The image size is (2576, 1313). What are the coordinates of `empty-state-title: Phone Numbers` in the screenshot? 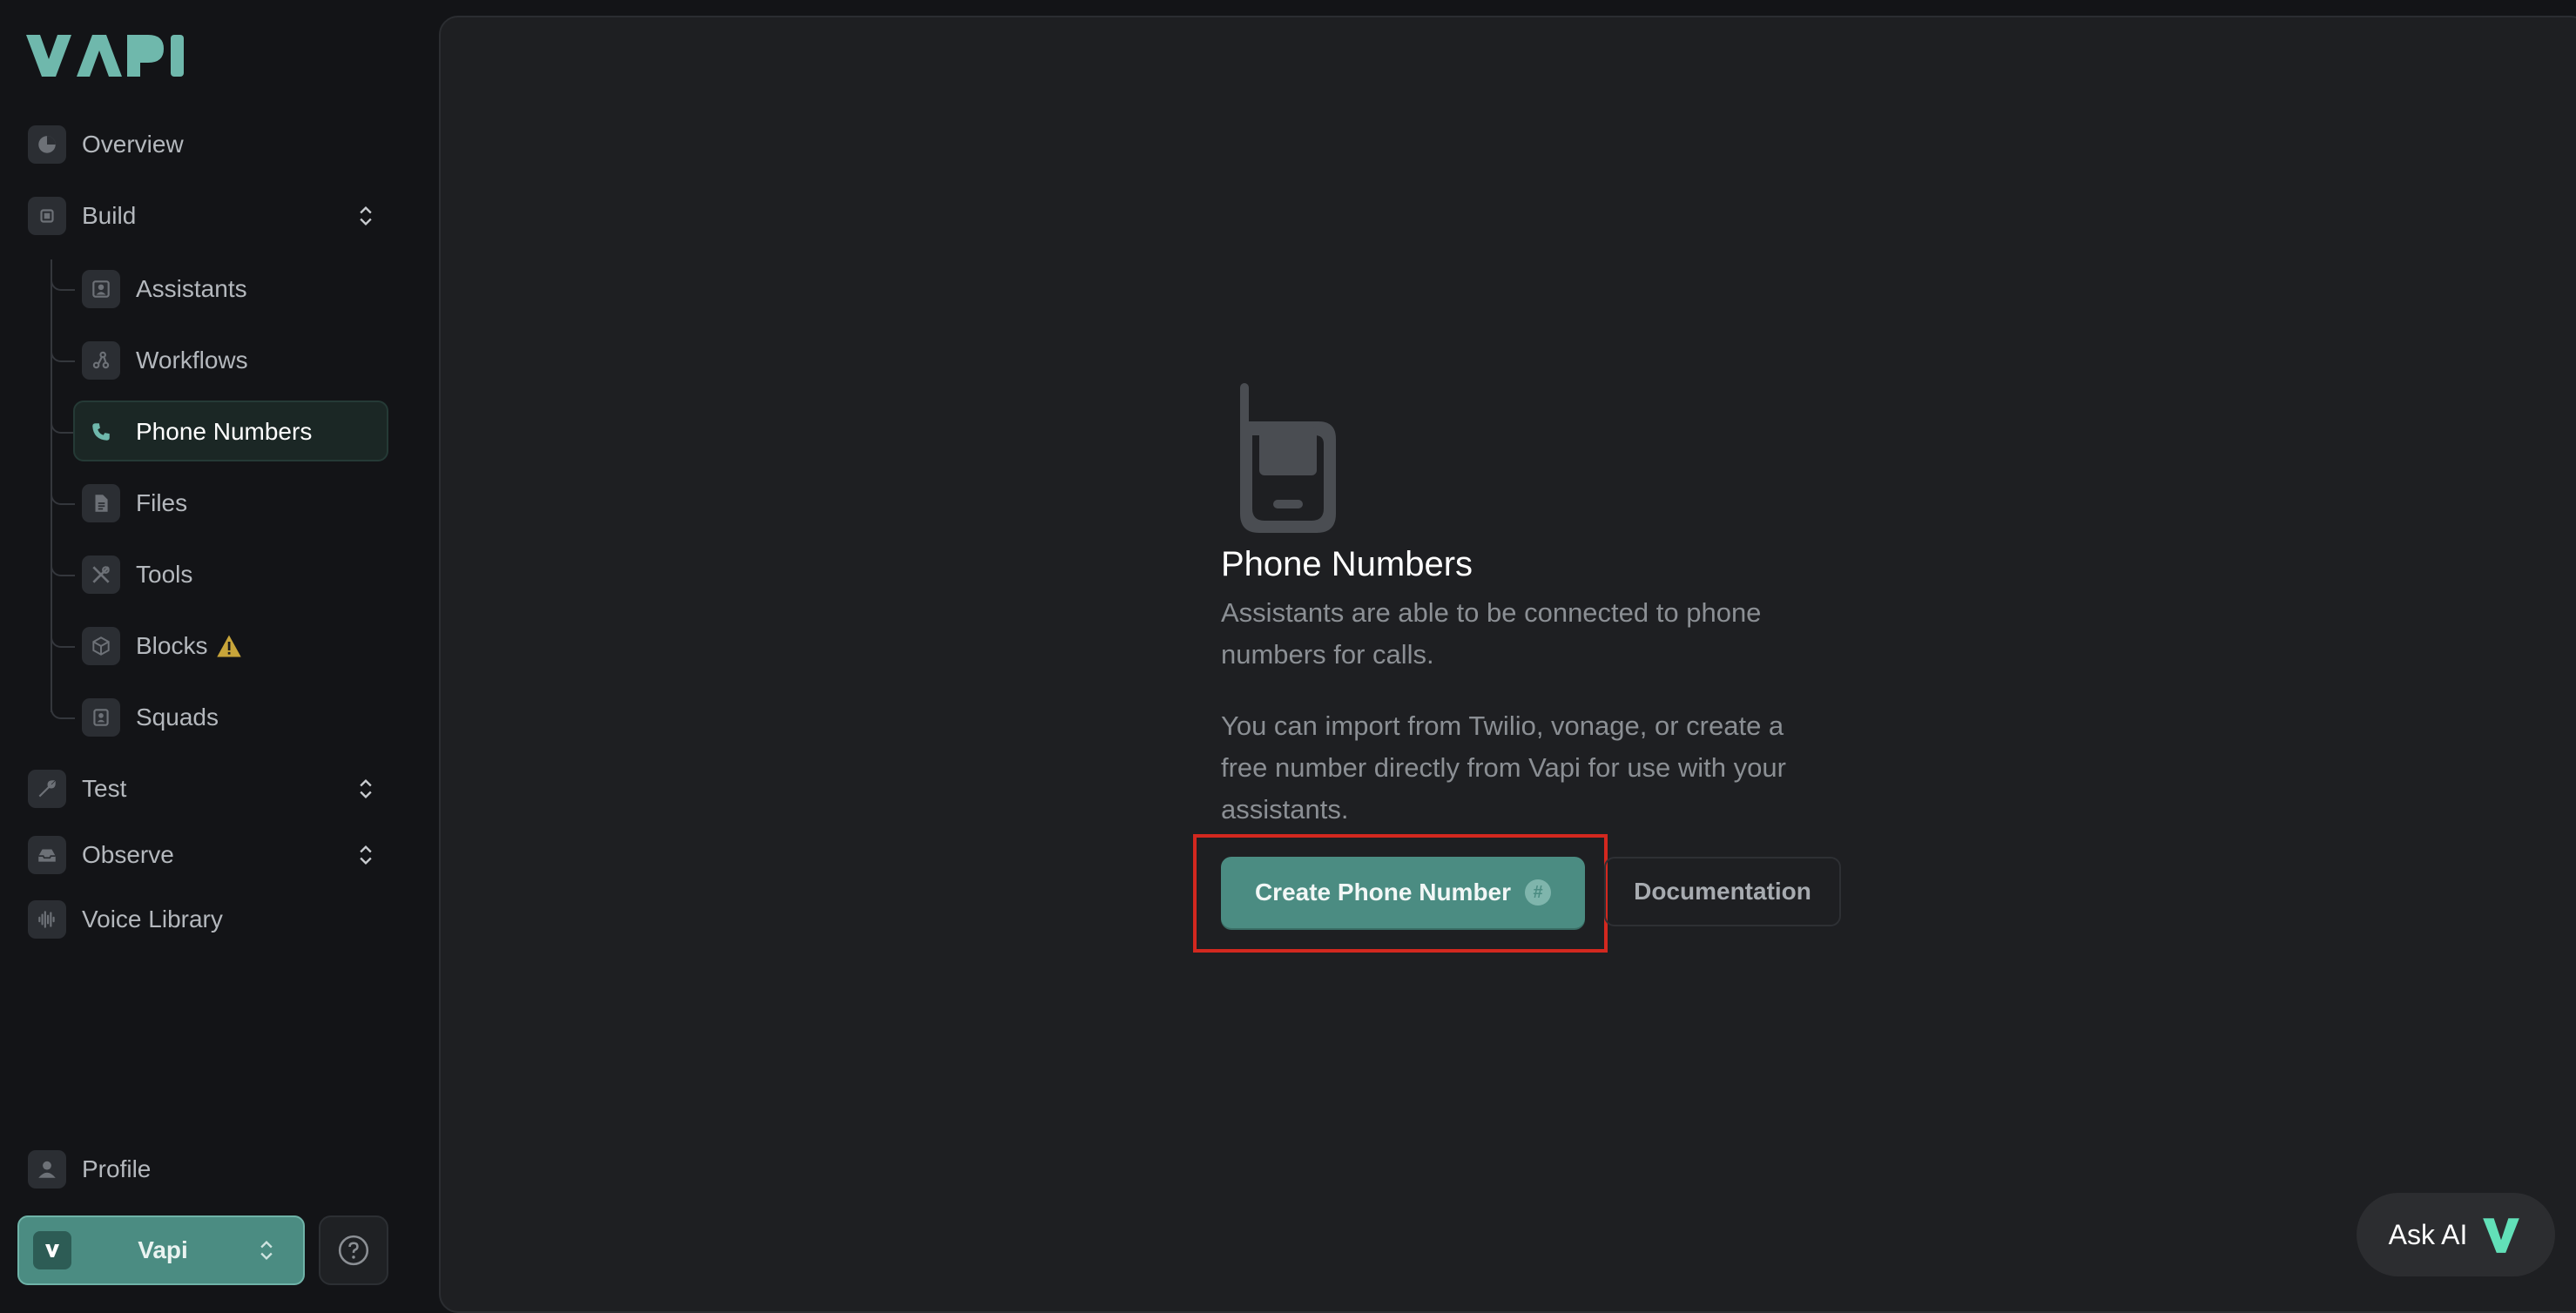 It's located at (1347, 564).